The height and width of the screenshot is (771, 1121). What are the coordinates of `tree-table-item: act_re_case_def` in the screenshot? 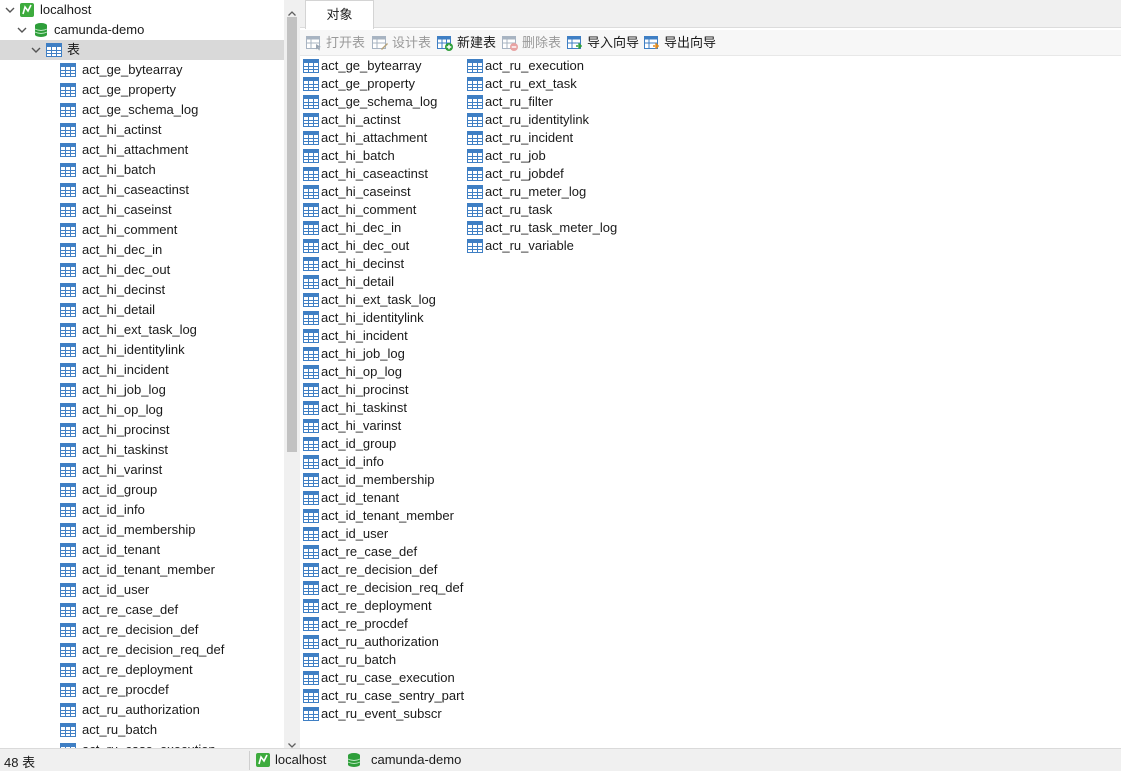 It's located at (142, 610).